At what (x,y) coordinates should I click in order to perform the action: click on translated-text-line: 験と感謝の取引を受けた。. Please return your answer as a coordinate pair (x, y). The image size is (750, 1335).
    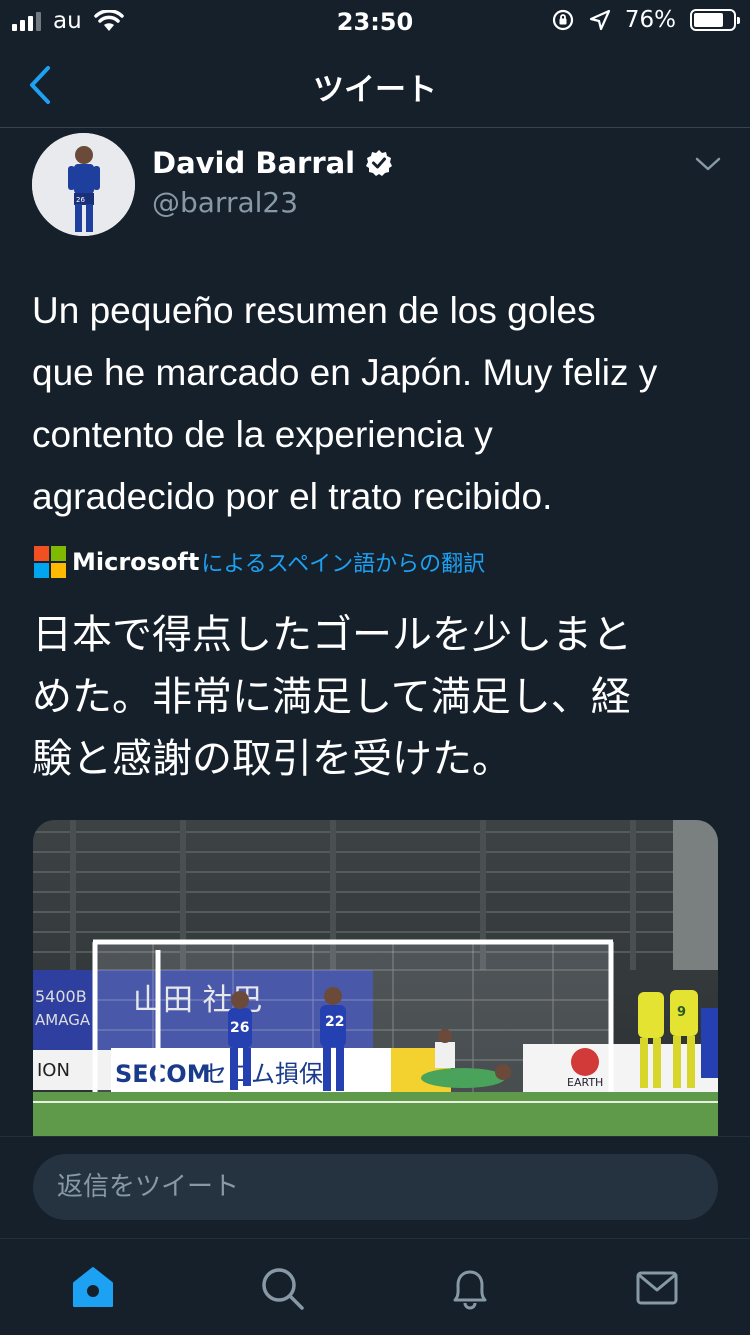
    Looking at the image, I should click on (272, 759).